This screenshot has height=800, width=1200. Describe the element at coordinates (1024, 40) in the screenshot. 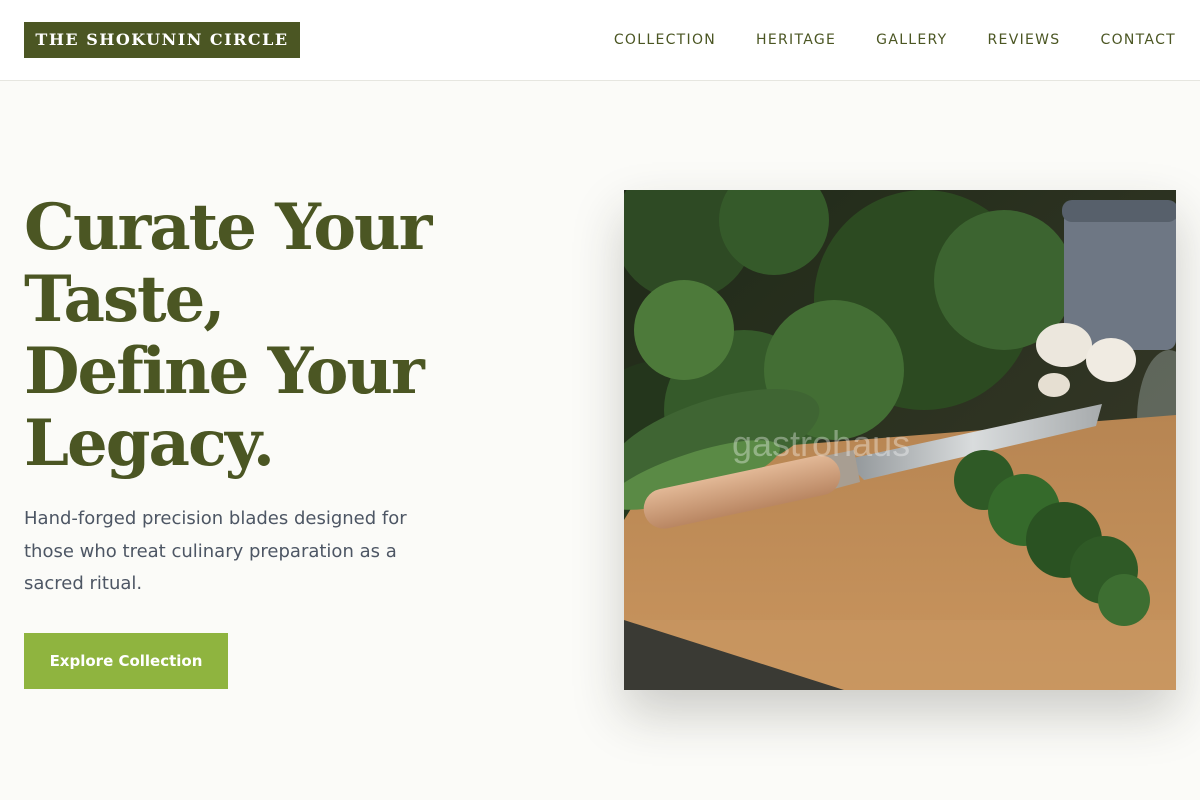

I see `nav-link-reviews: REVIEWS` at that location.